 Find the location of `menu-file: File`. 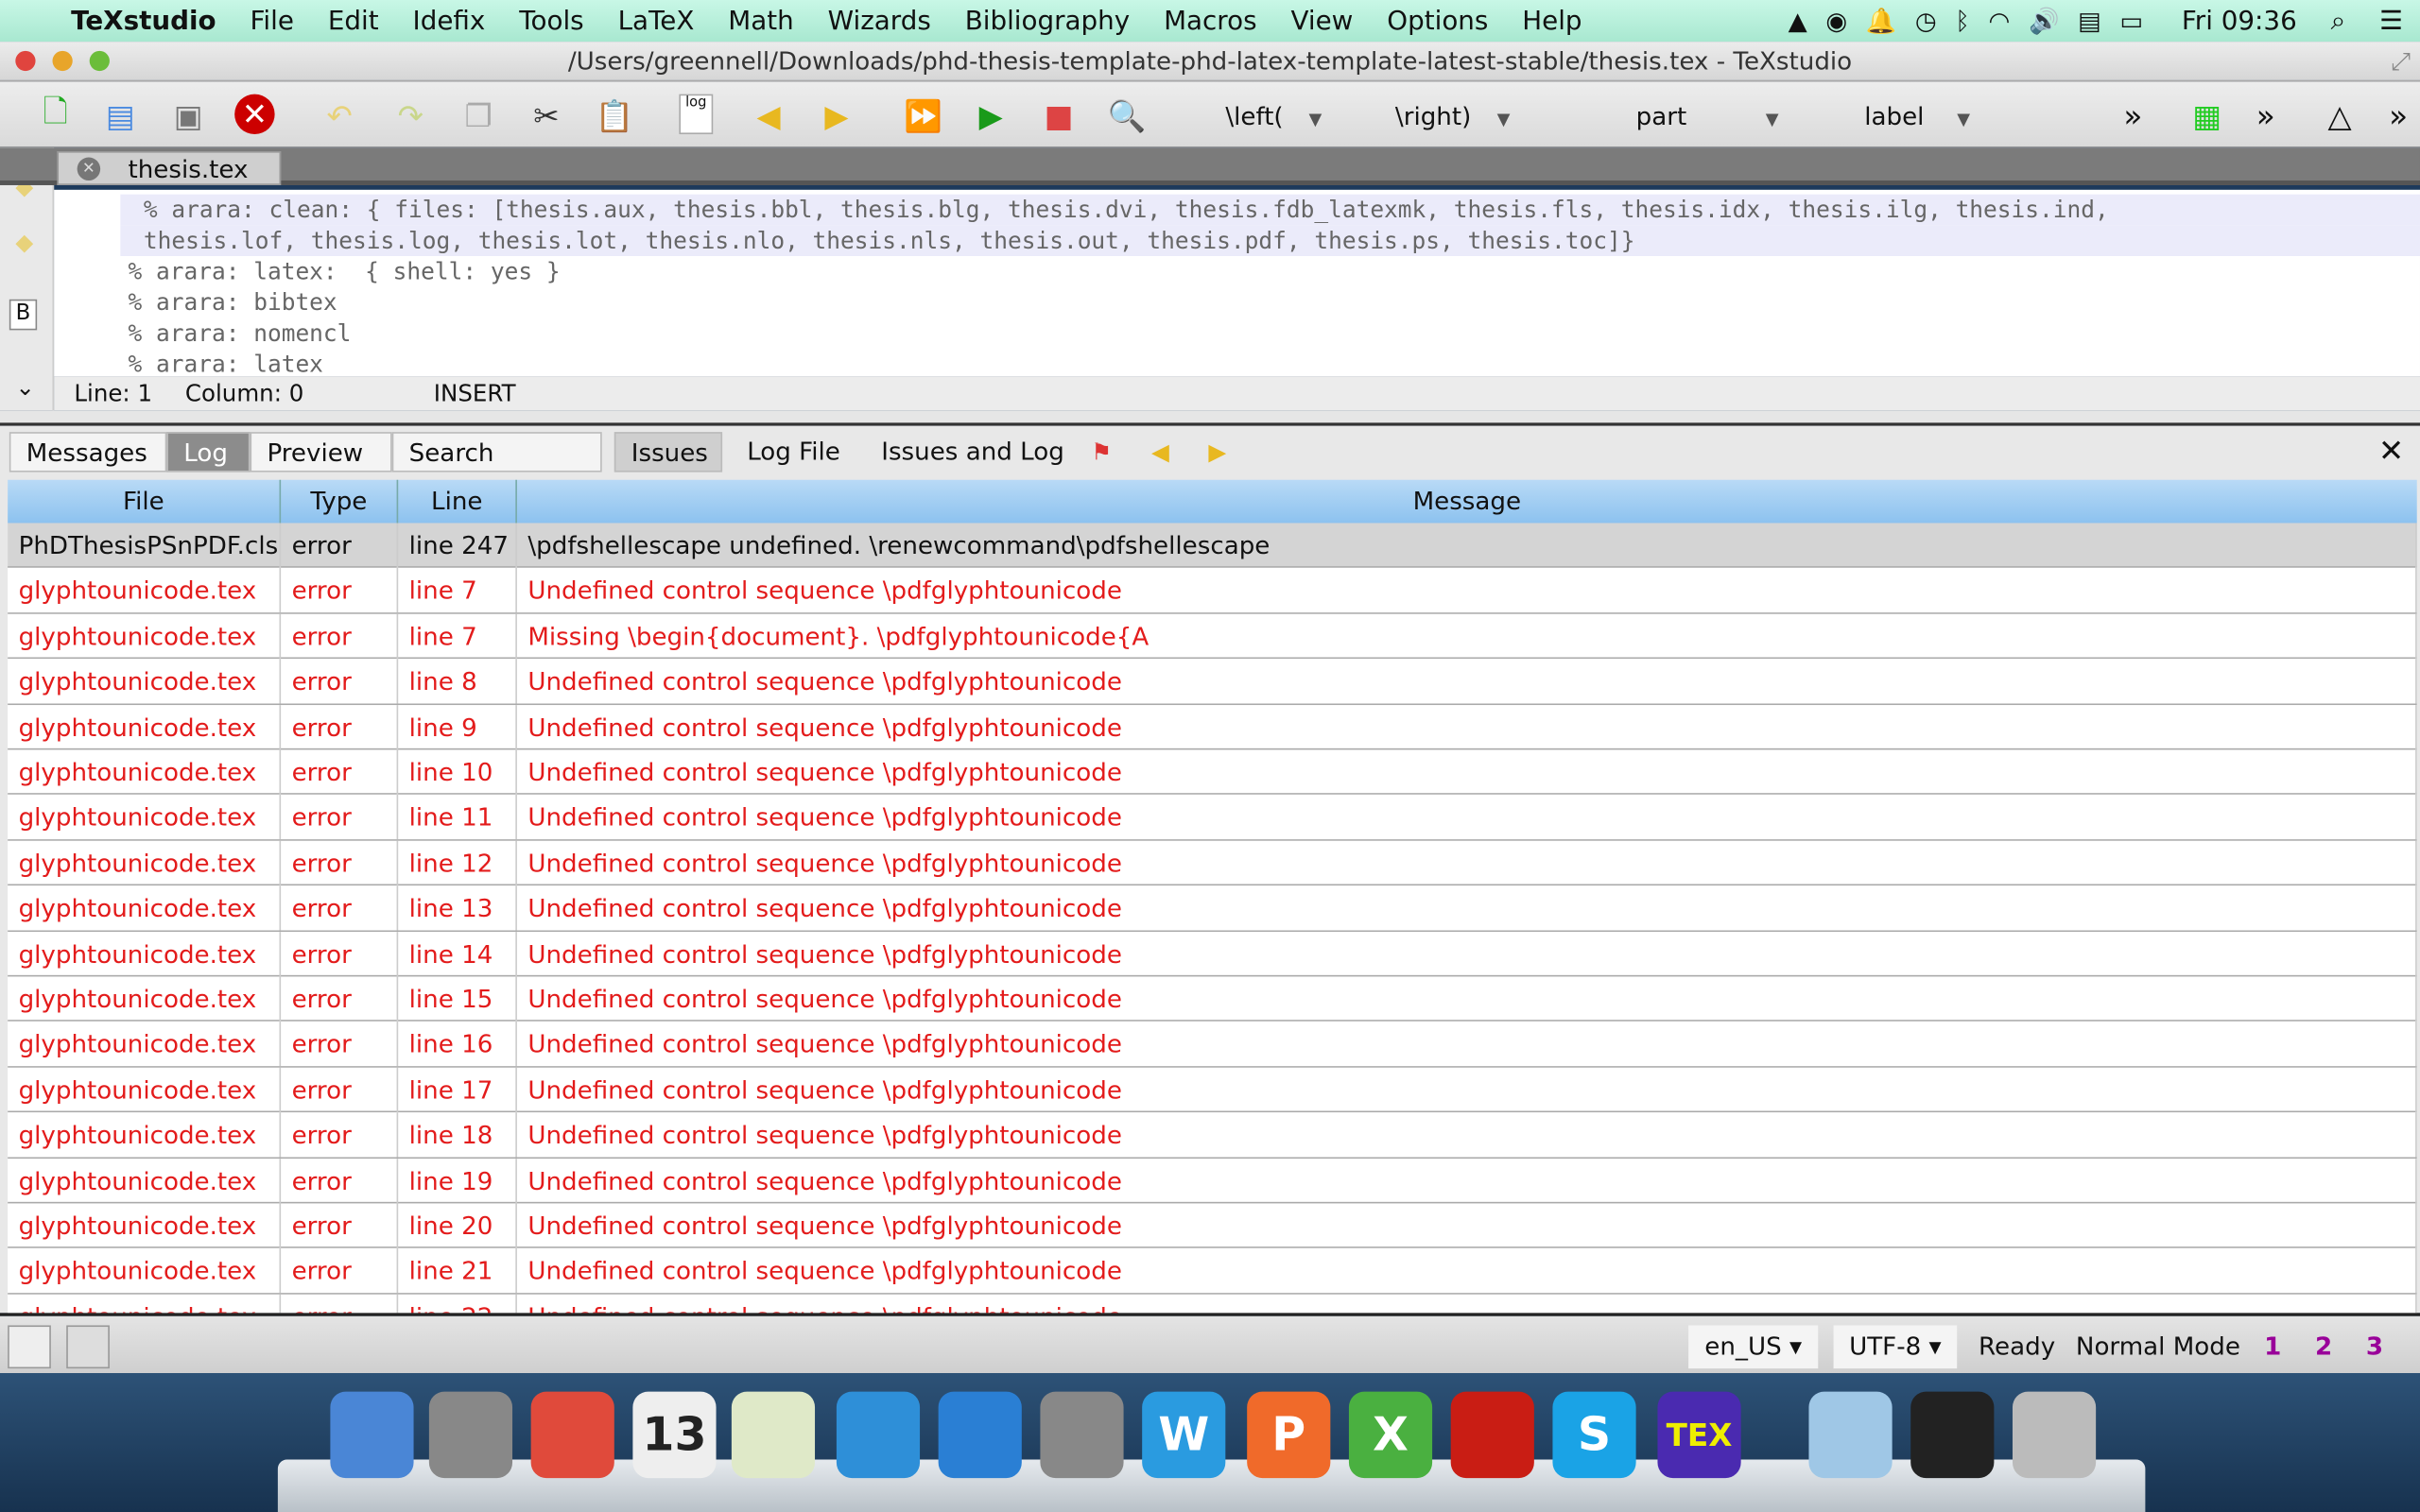

menu-file: File is located at coordinates (272, 21).